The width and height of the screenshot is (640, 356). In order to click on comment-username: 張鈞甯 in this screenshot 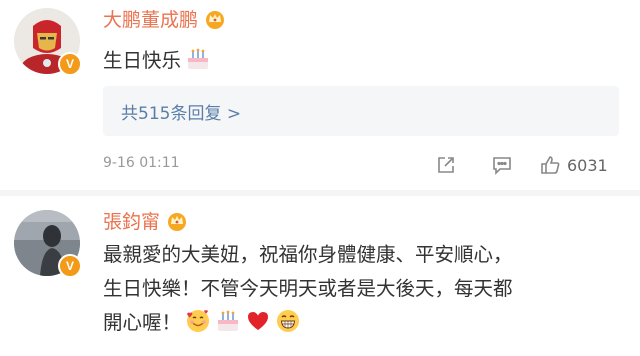, I will do `click(145, 222)`.